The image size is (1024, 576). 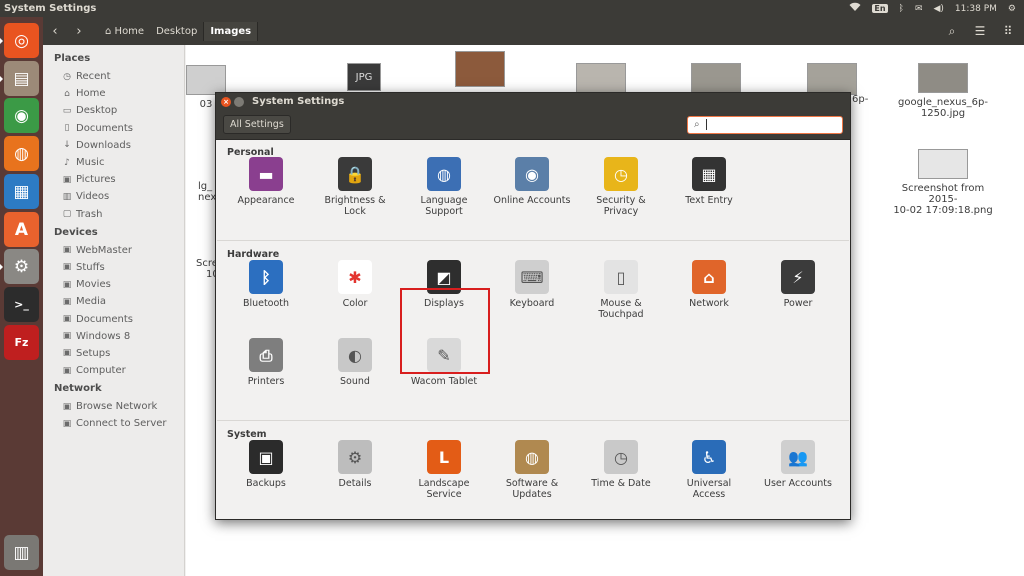 I want to click on settings-item-power: ⚡ Power, so click(x=798, y=284).